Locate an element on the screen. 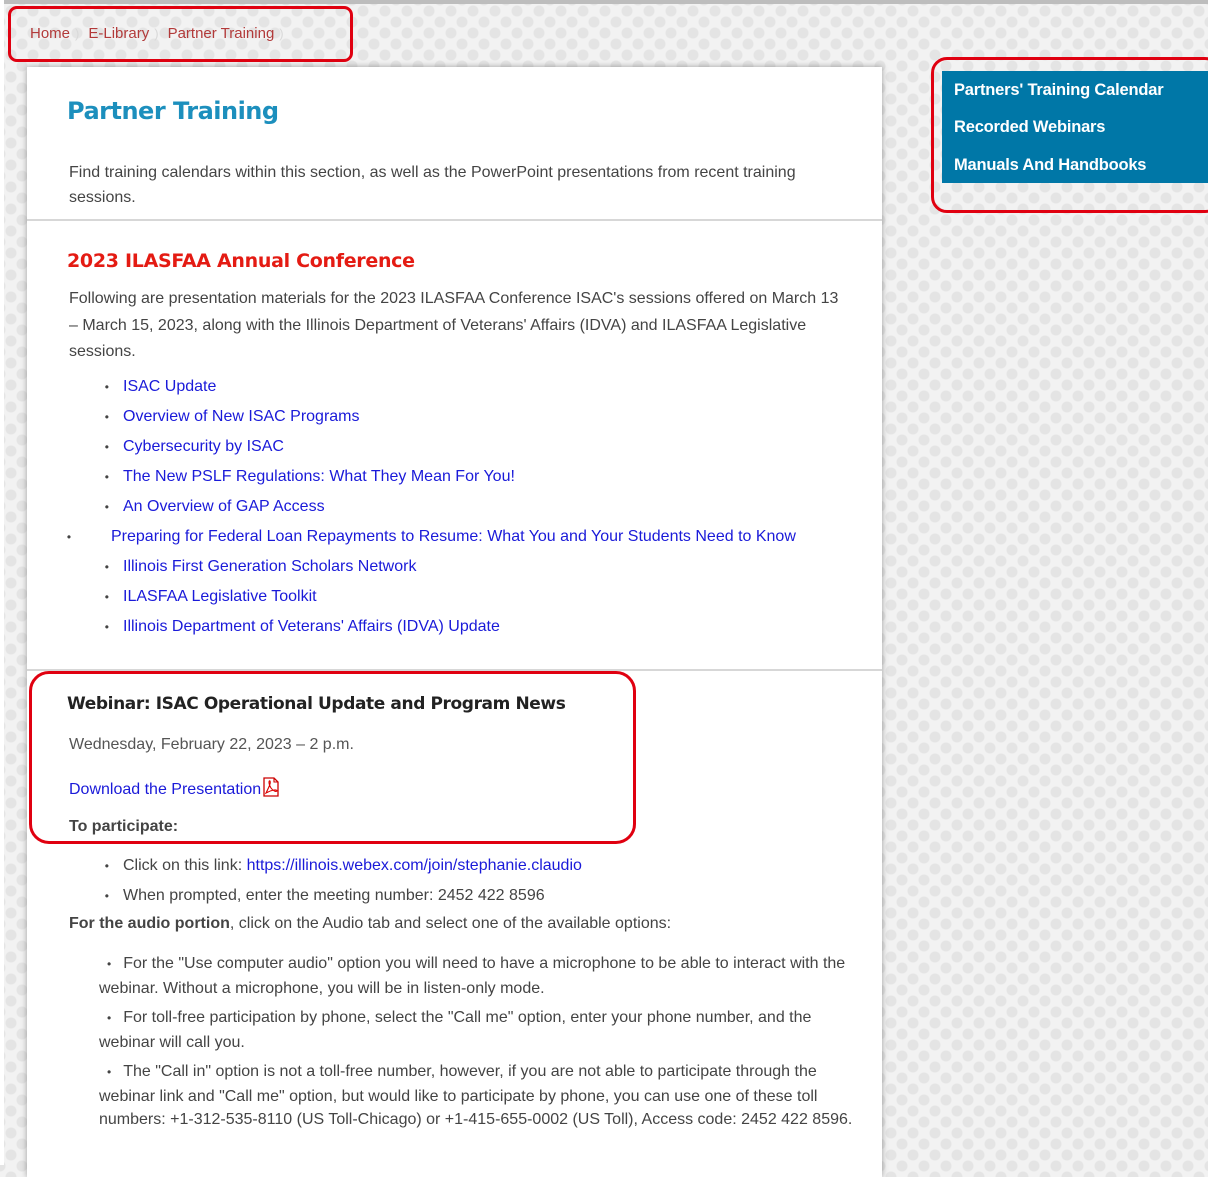 Image resolution: width=1208 pixels, height=1177 pixels. audio-bold: For the audio portion is located at coordinates (149, 923).